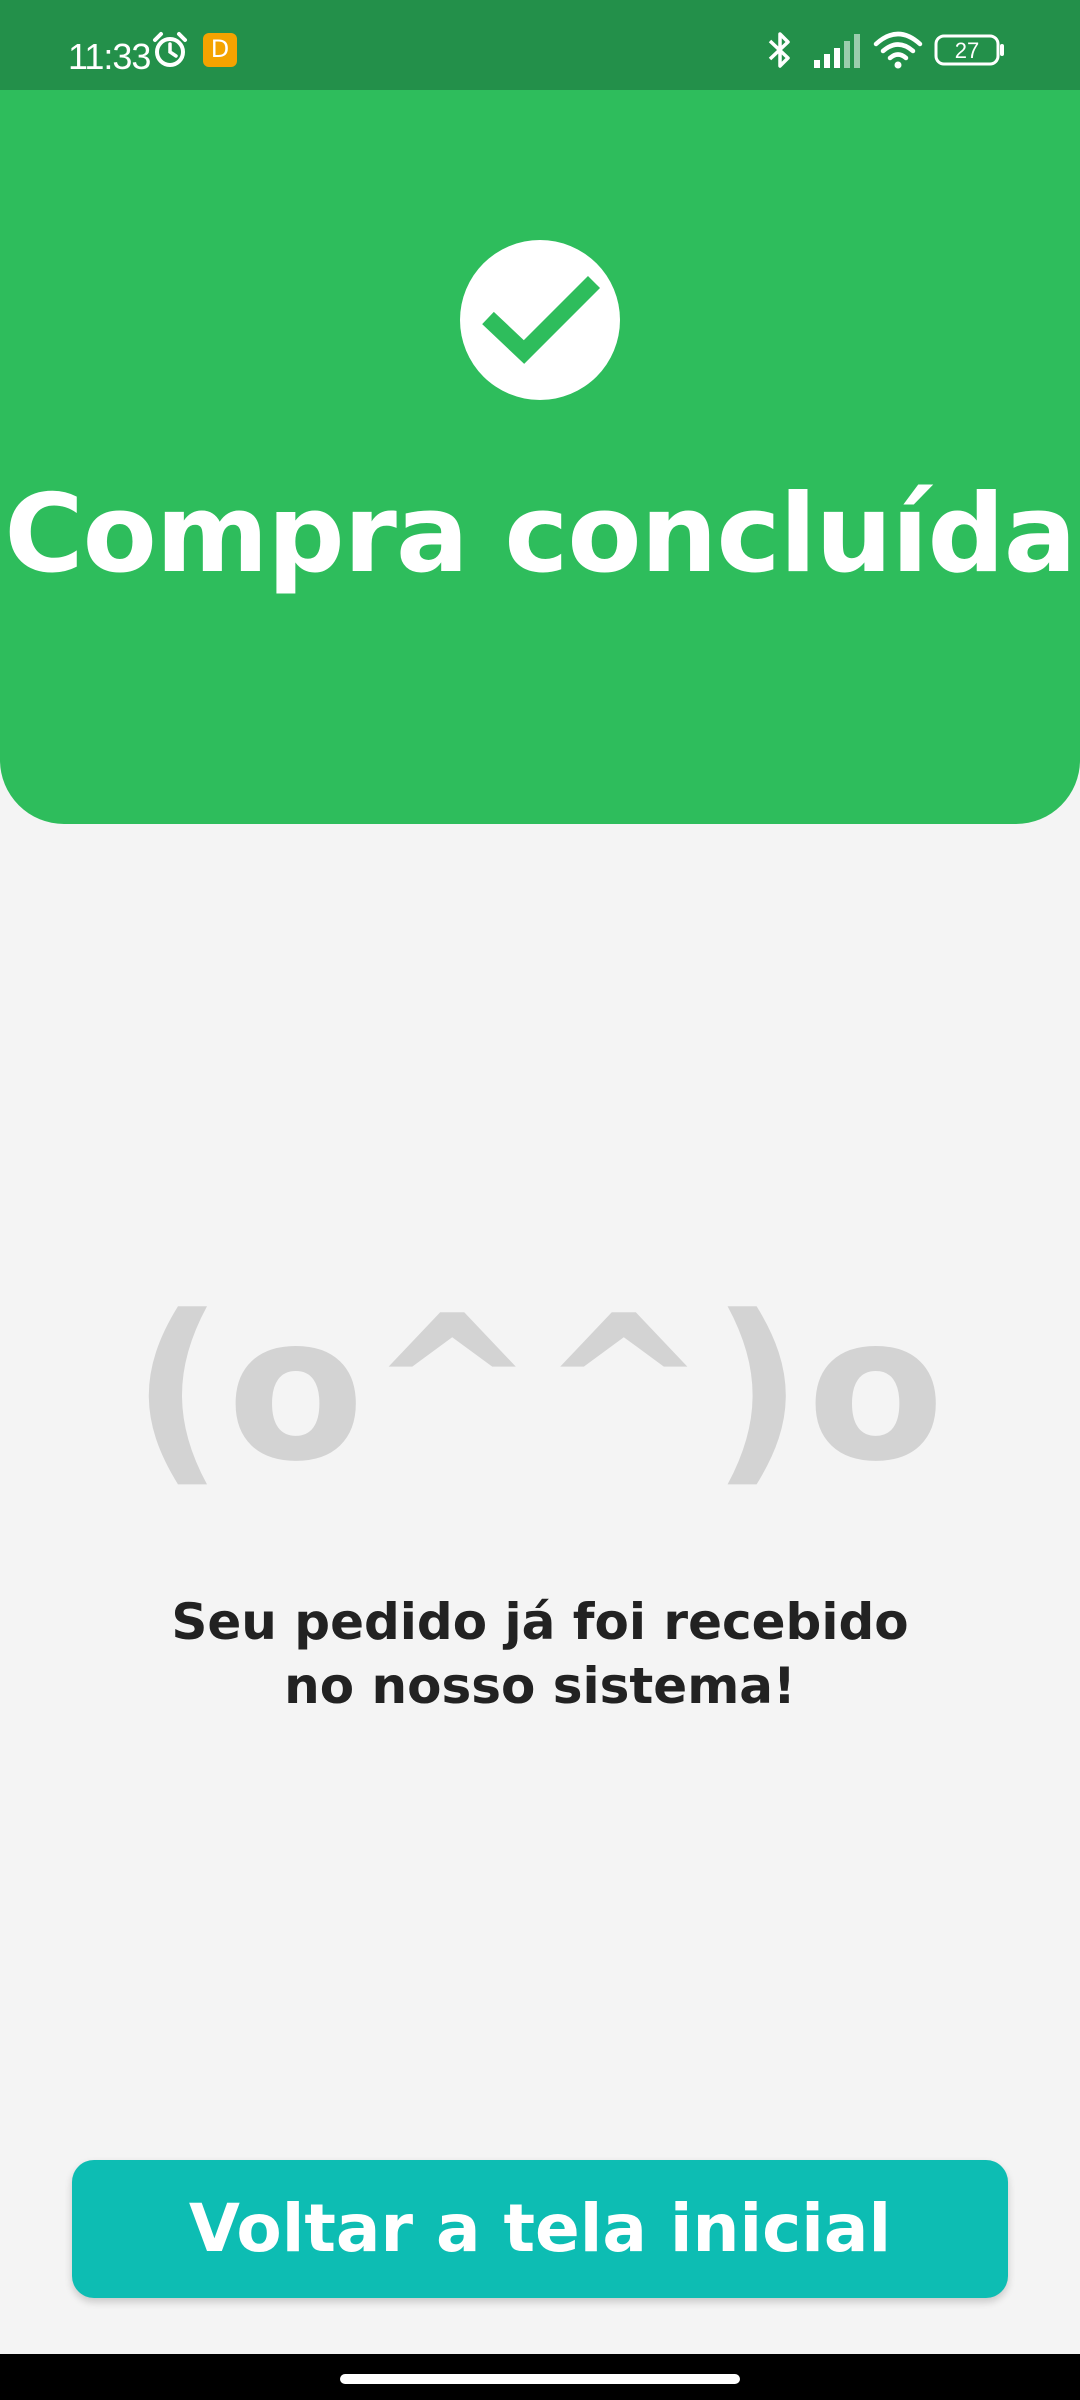 The image size is (1080, 2400). I want to click on app-notification-icon: D, so click(220, 50).